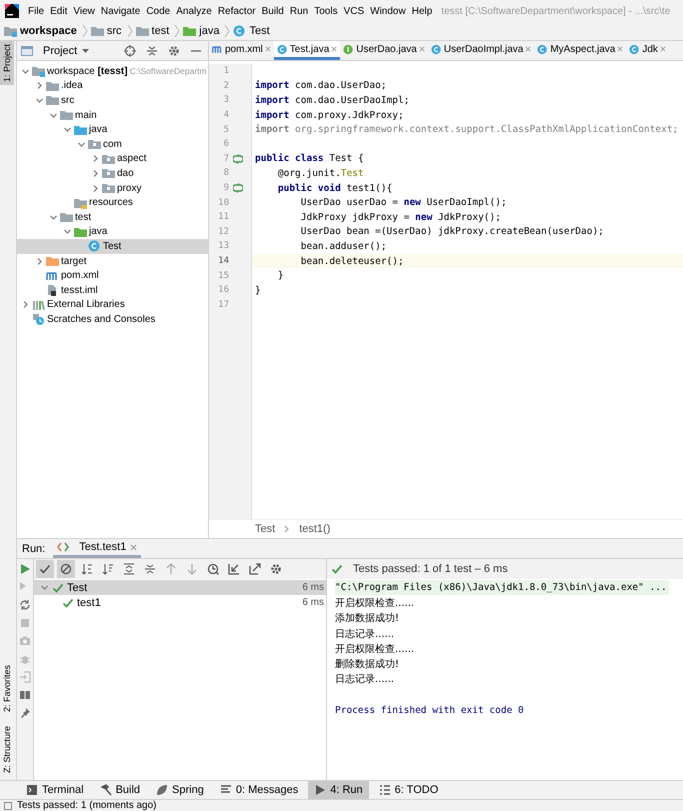  What do you see at coordinates (112, 246) in the screenshot?
I see `tree-item: Test` at bounding box center [112, 246].